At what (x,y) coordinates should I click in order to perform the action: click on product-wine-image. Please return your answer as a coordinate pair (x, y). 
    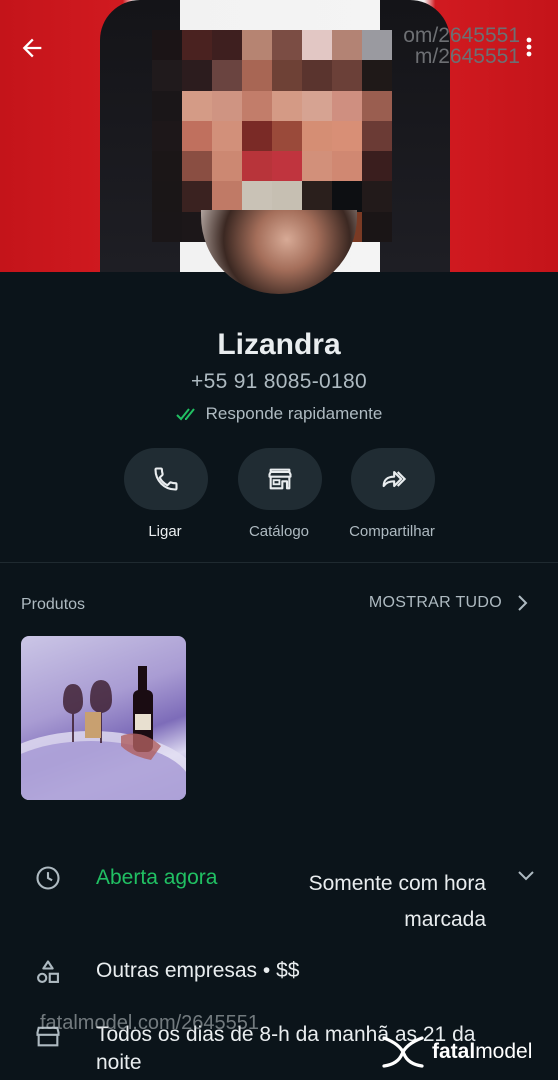
    Looking at the image, I should click on (103, 733).